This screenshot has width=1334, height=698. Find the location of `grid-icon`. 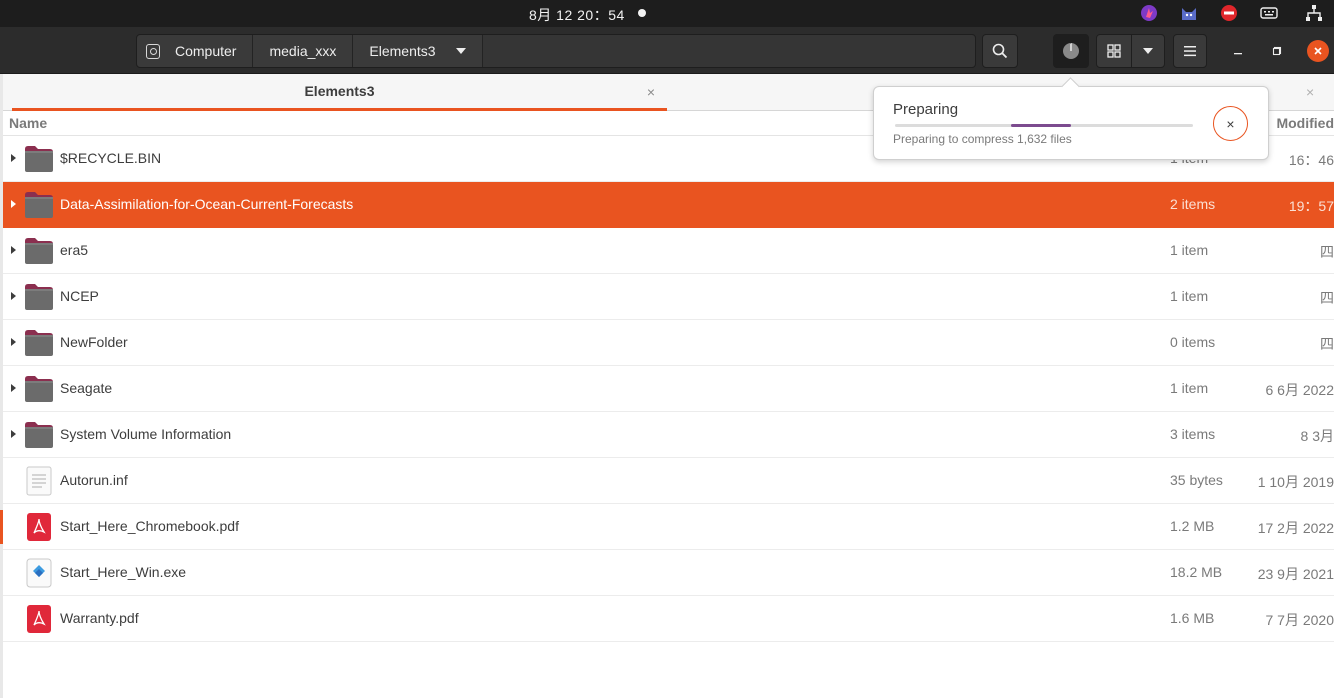

grid-icon is located at coordinates (1114, 51).